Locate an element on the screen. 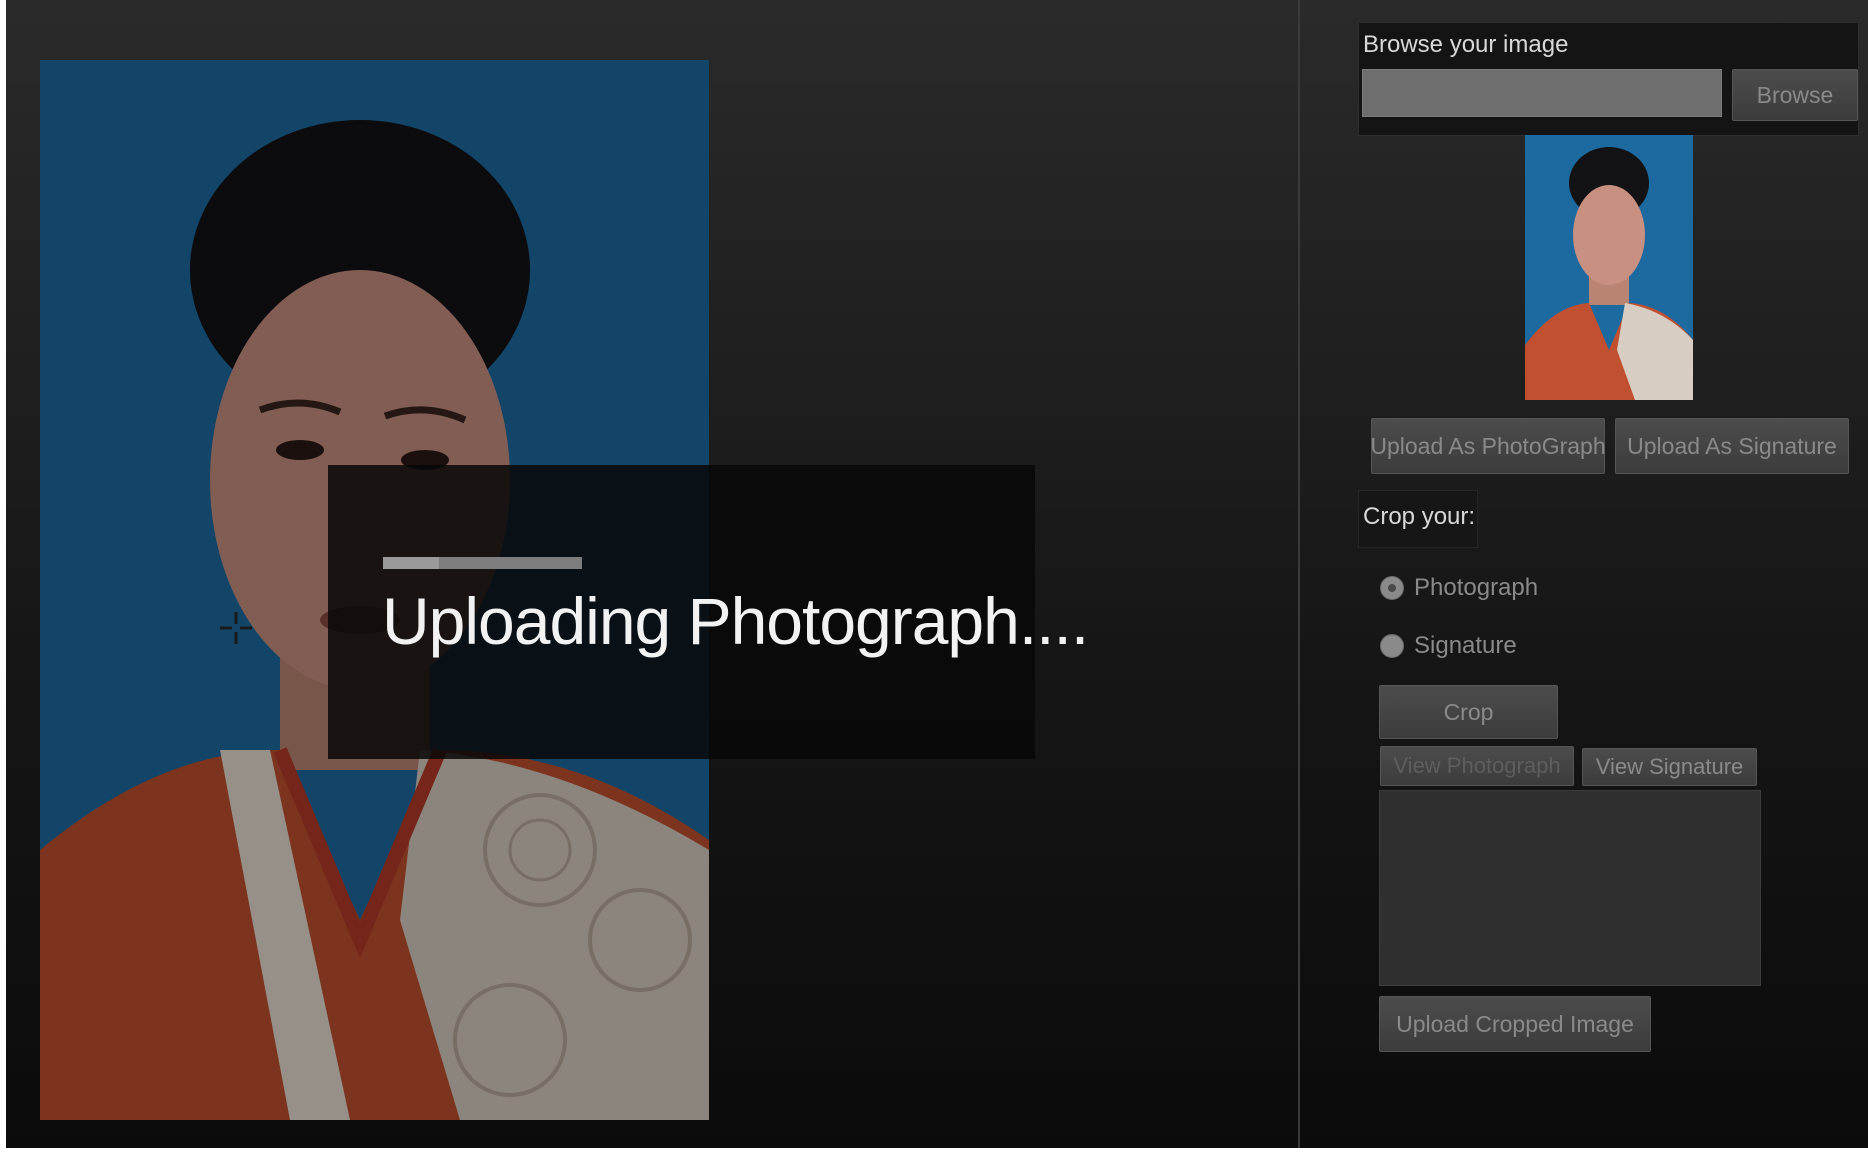 This screenshot has height=1152, width=1868. cropped-preview-area is located at coordinates (1570, 888).